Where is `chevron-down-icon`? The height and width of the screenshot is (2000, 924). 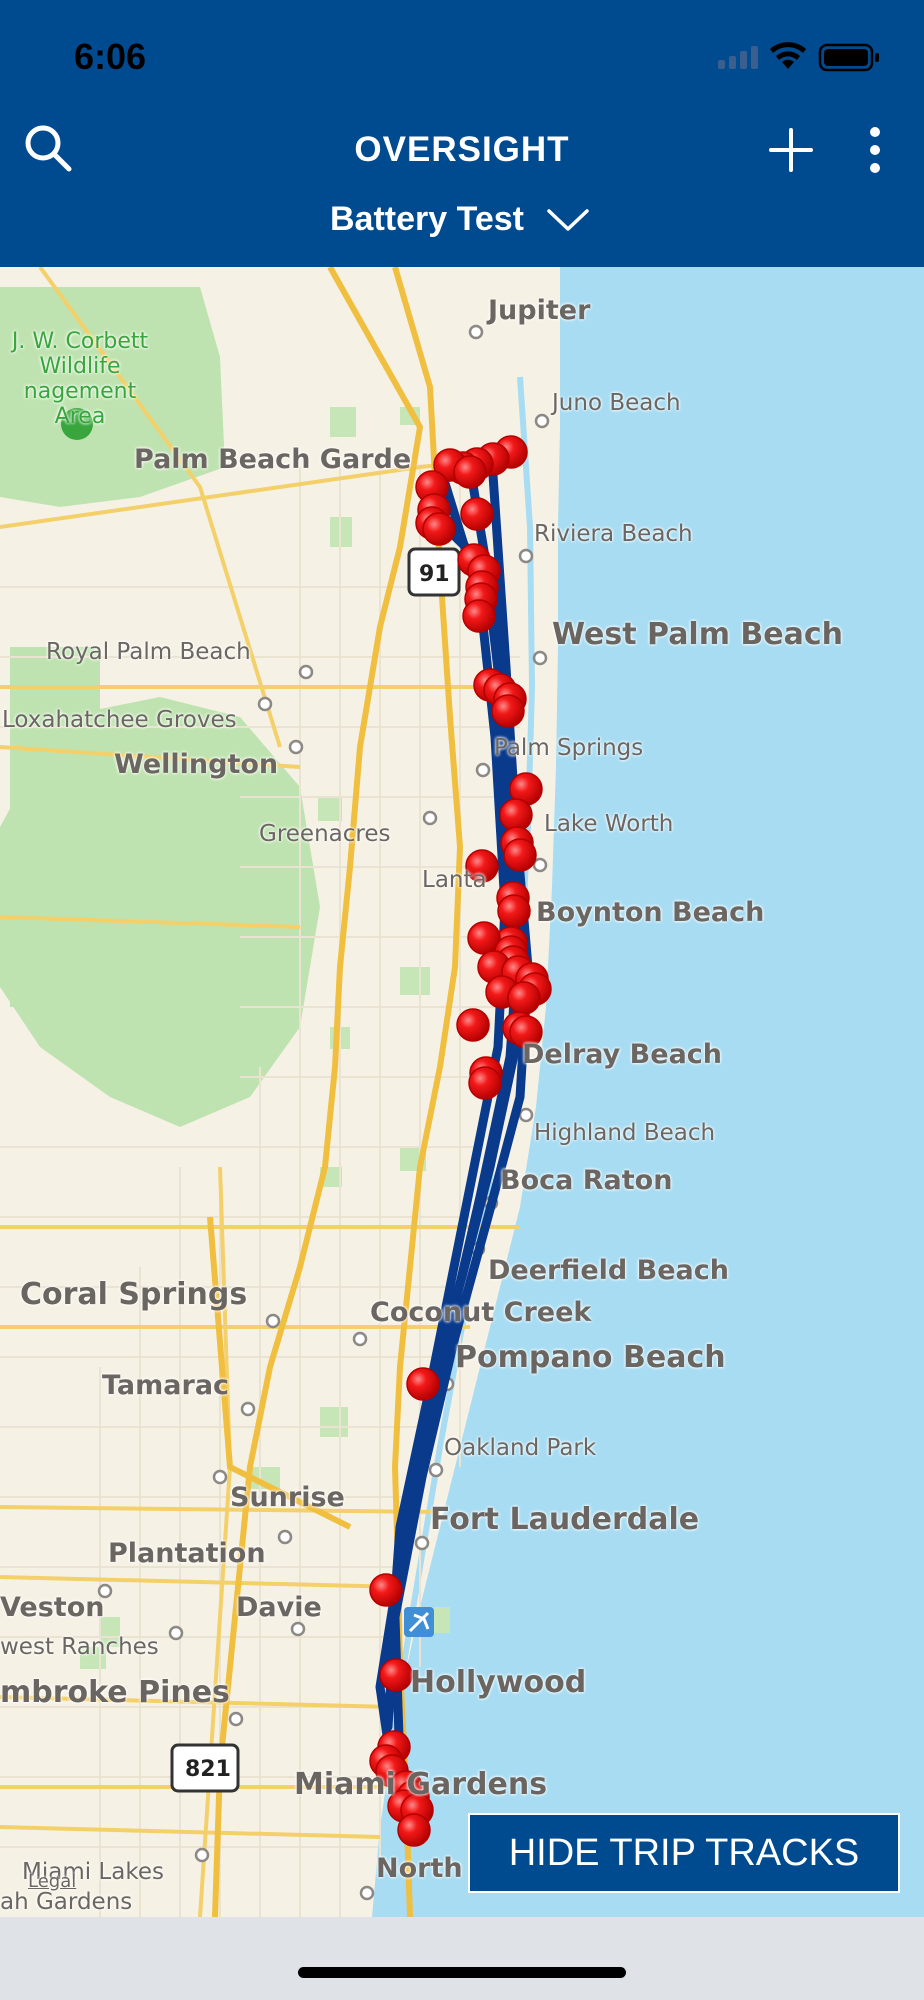
chevron-down-icon is located at coordinates (568, 219).